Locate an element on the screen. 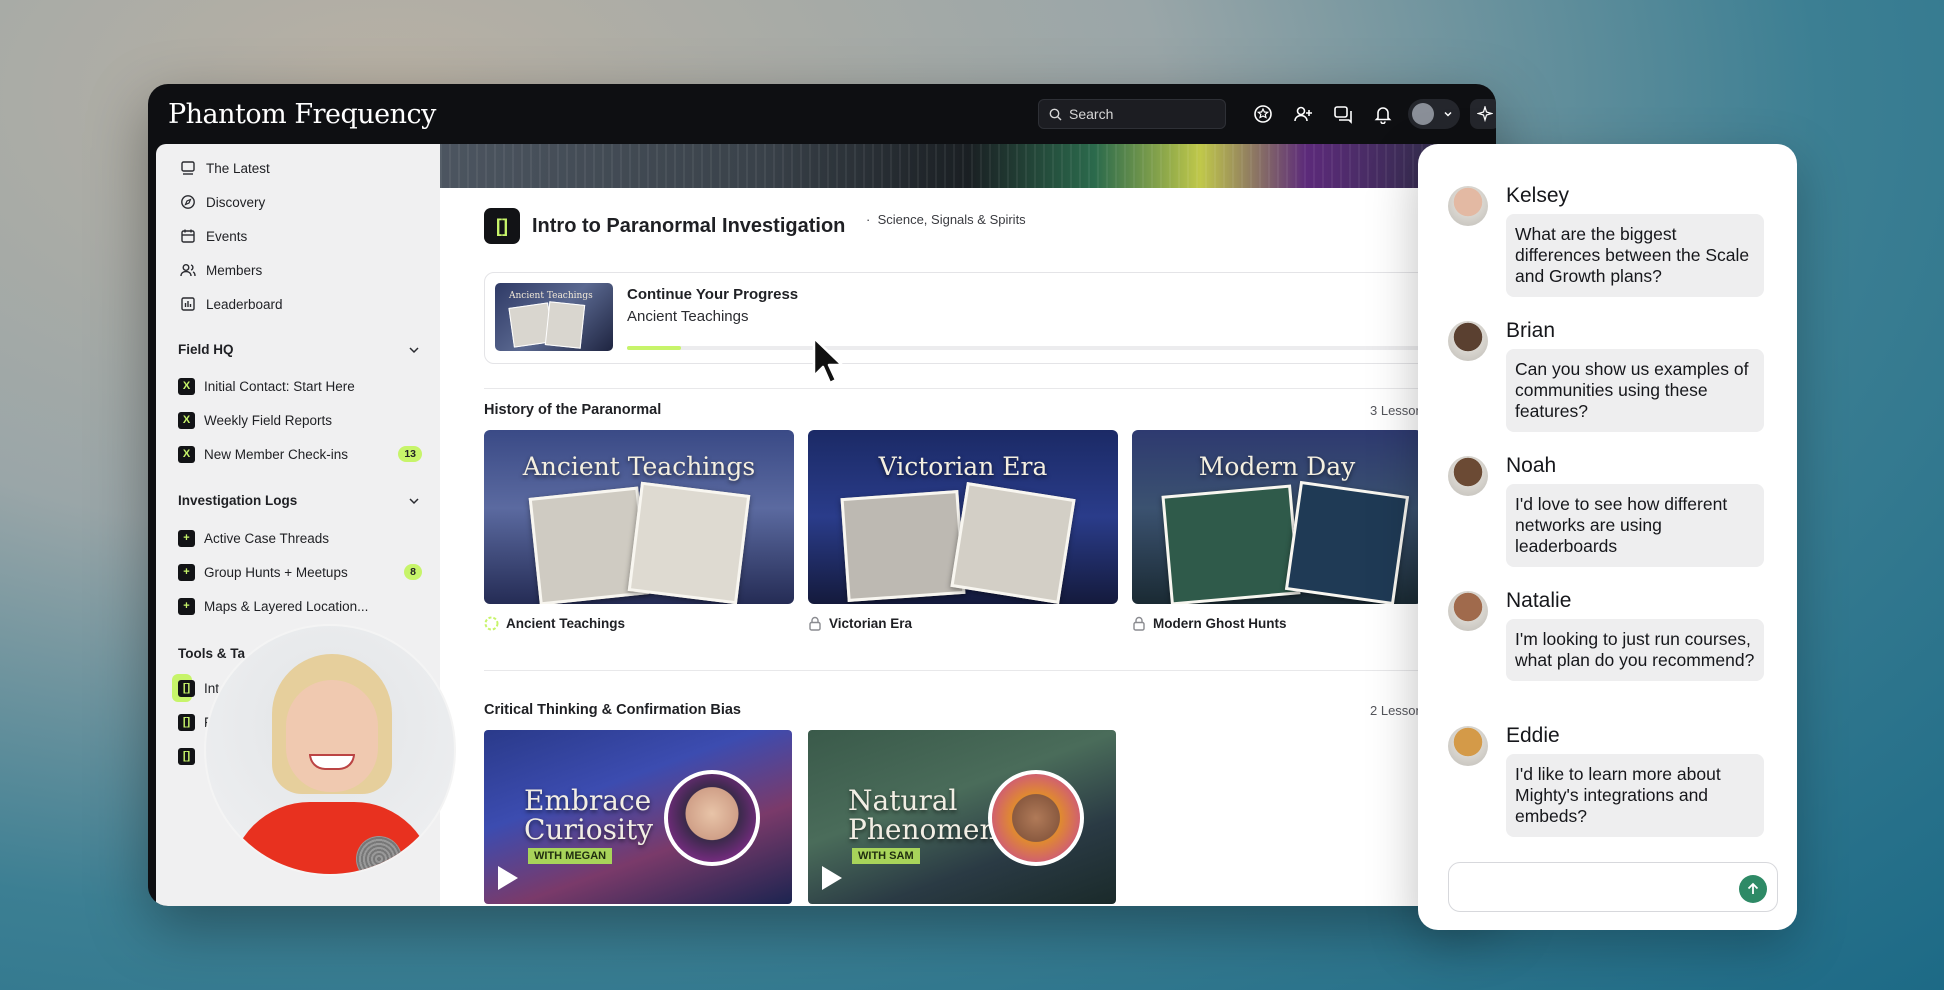 The width and height of the screenshot is (1944, 990). sender-name: Eddie is located at coordinates (1533, 735).